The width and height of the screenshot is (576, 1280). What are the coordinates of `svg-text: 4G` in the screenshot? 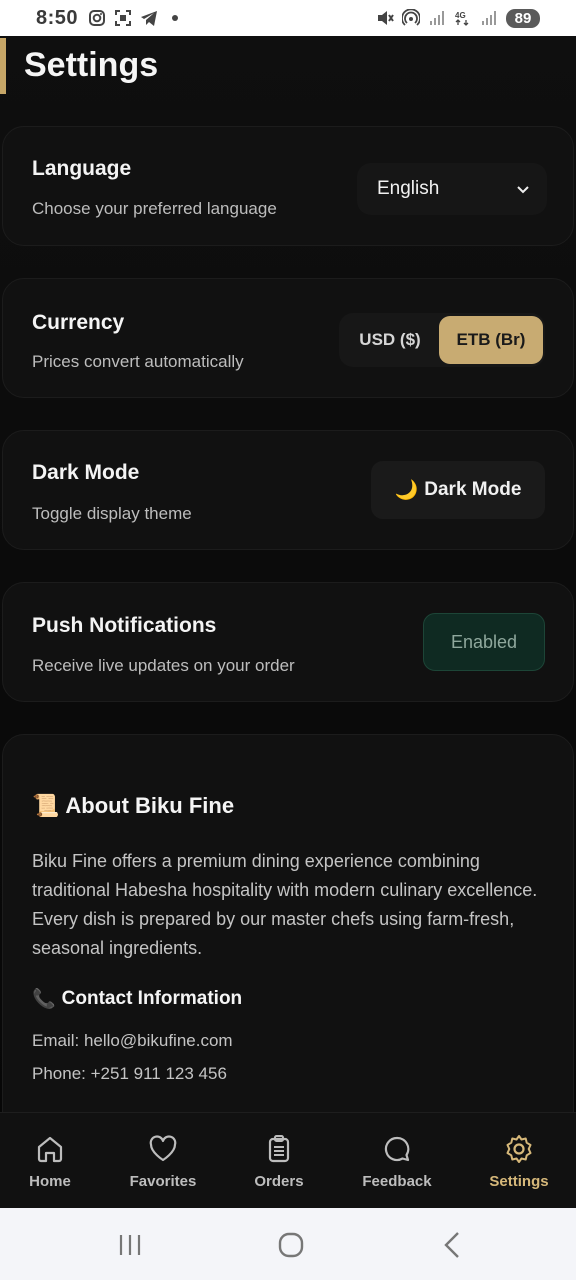 It's located at (460, 15).